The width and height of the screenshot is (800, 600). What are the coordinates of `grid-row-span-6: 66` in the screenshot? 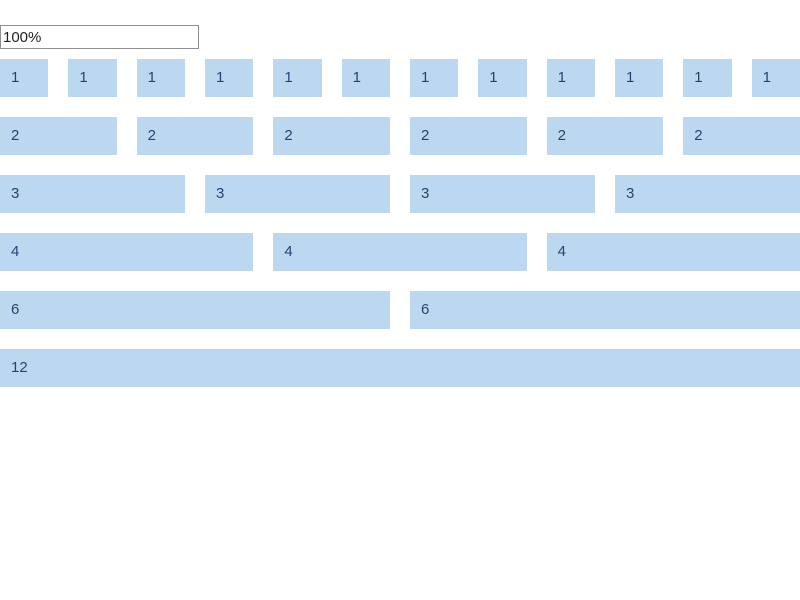 It's located at (400, 310).